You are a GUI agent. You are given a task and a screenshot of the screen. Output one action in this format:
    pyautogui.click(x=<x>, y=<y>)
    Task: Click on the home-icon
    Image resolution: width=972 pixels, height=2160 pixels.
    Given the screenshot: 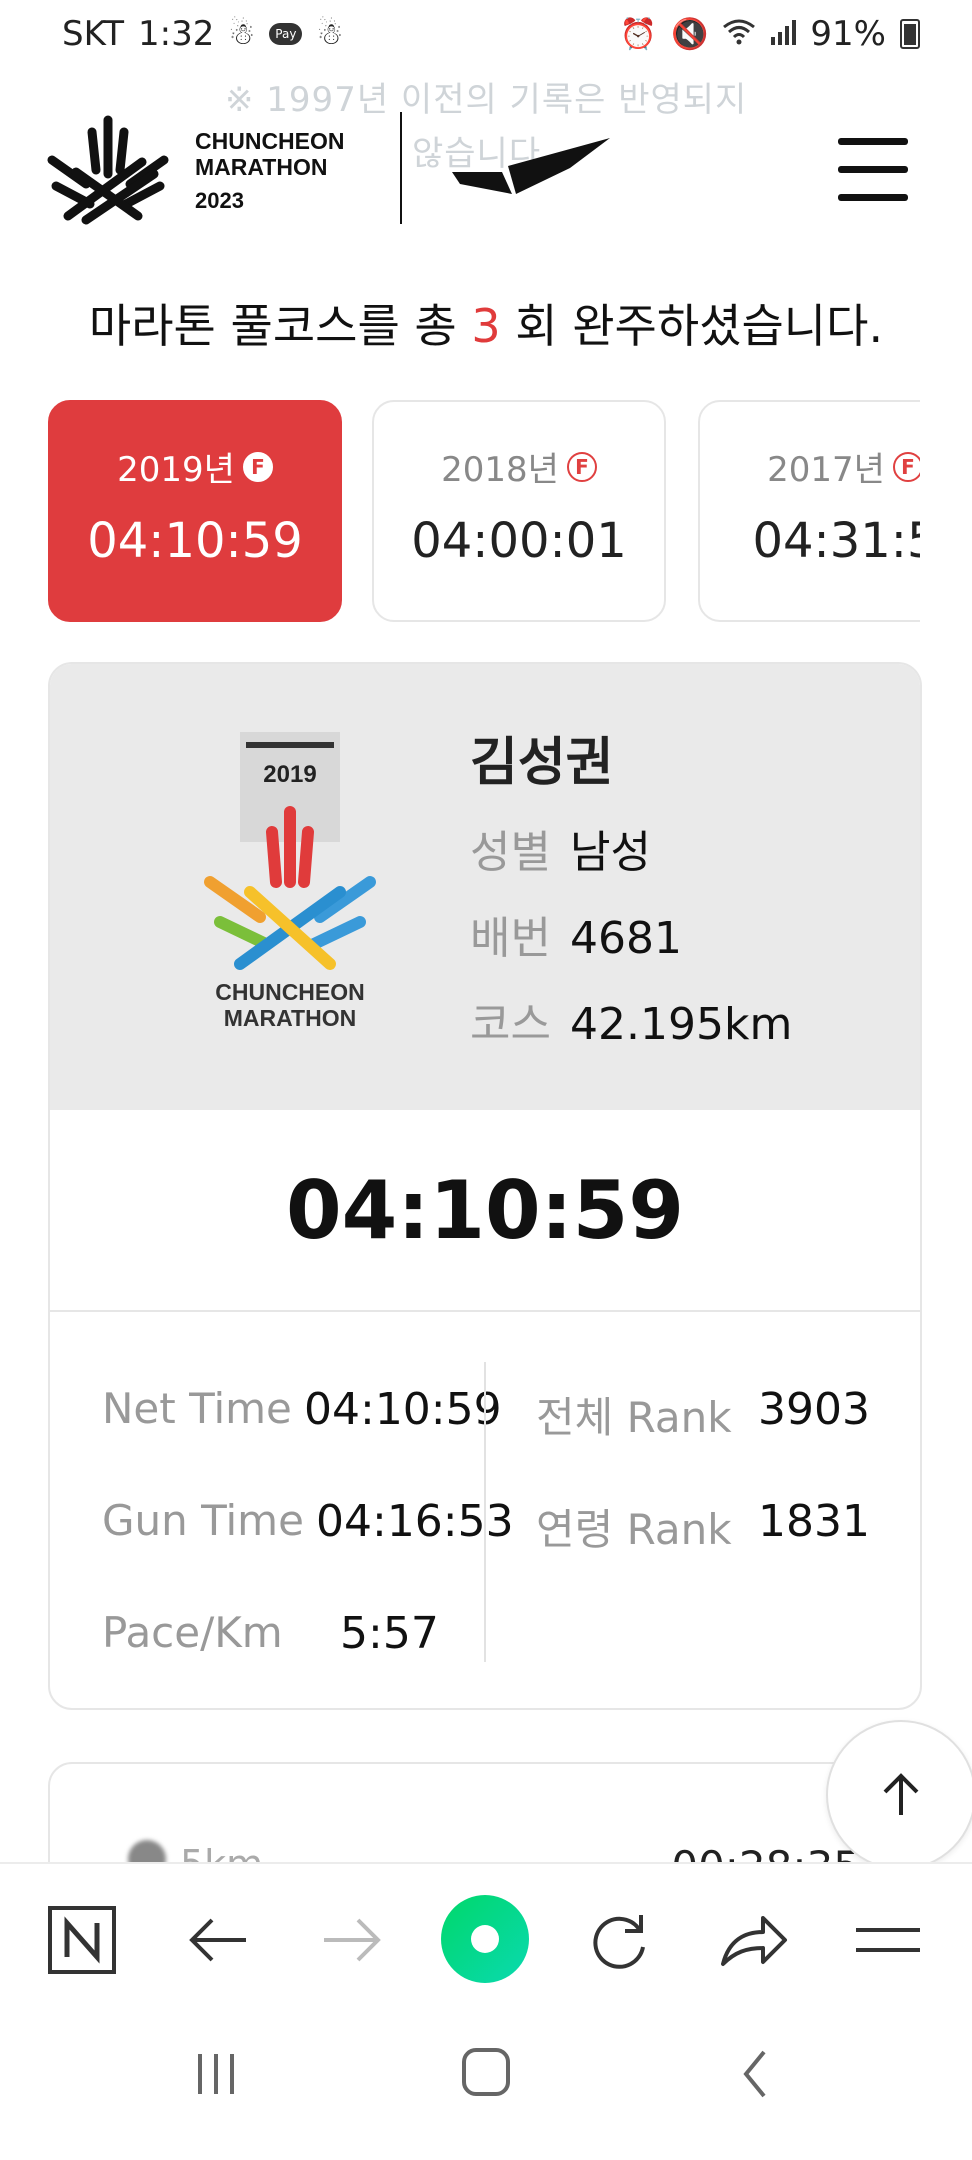 What is the action you would take?
    pyautogui.click(x=486, y=2072)
    